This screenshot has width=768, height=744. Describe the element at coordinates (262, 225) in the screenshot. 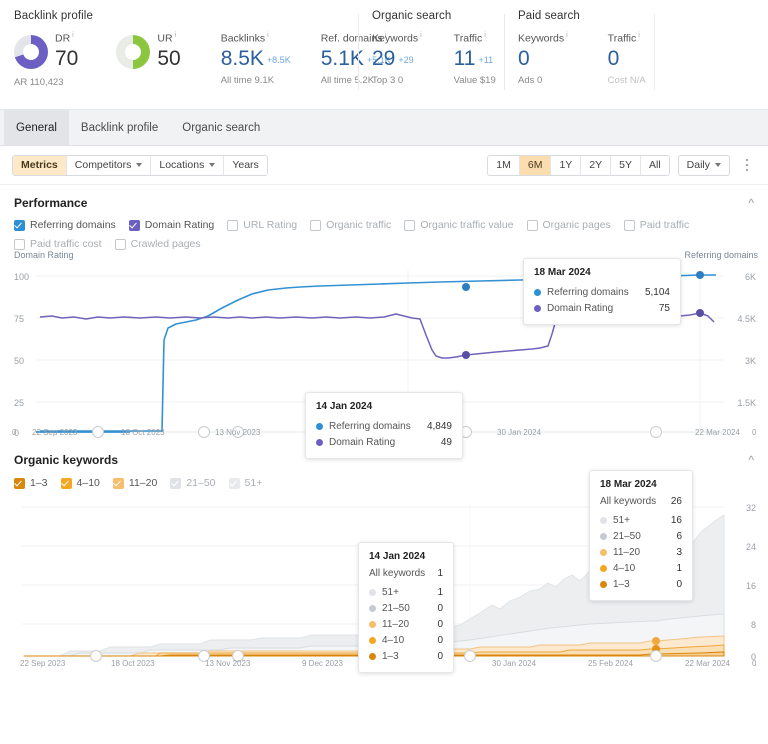

I see `legend-url-rating: URL Rating` at that location.